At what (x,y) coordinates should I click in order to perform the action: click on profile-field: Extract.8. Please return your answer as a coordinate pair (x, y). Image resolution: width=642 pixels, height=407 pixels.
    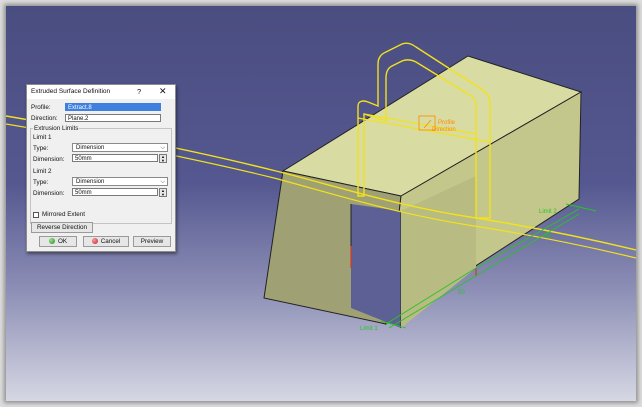
    Looking at the image, I should click on (113, 107).